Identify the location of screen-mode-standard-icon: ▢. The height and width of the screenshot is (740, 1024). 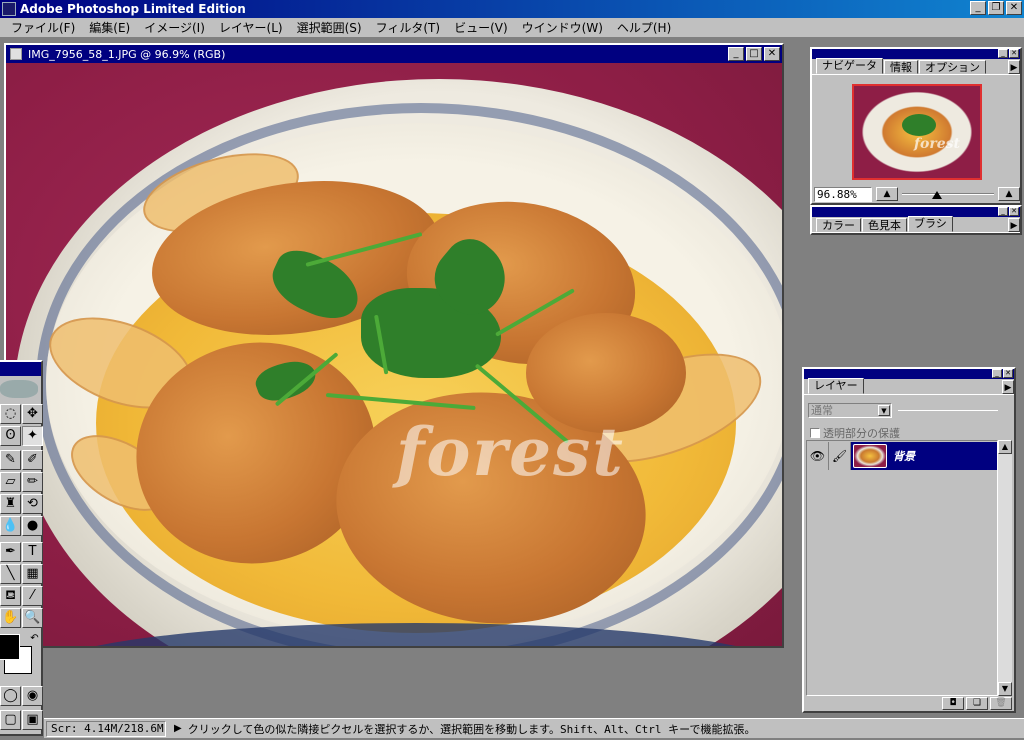
(10, 720).